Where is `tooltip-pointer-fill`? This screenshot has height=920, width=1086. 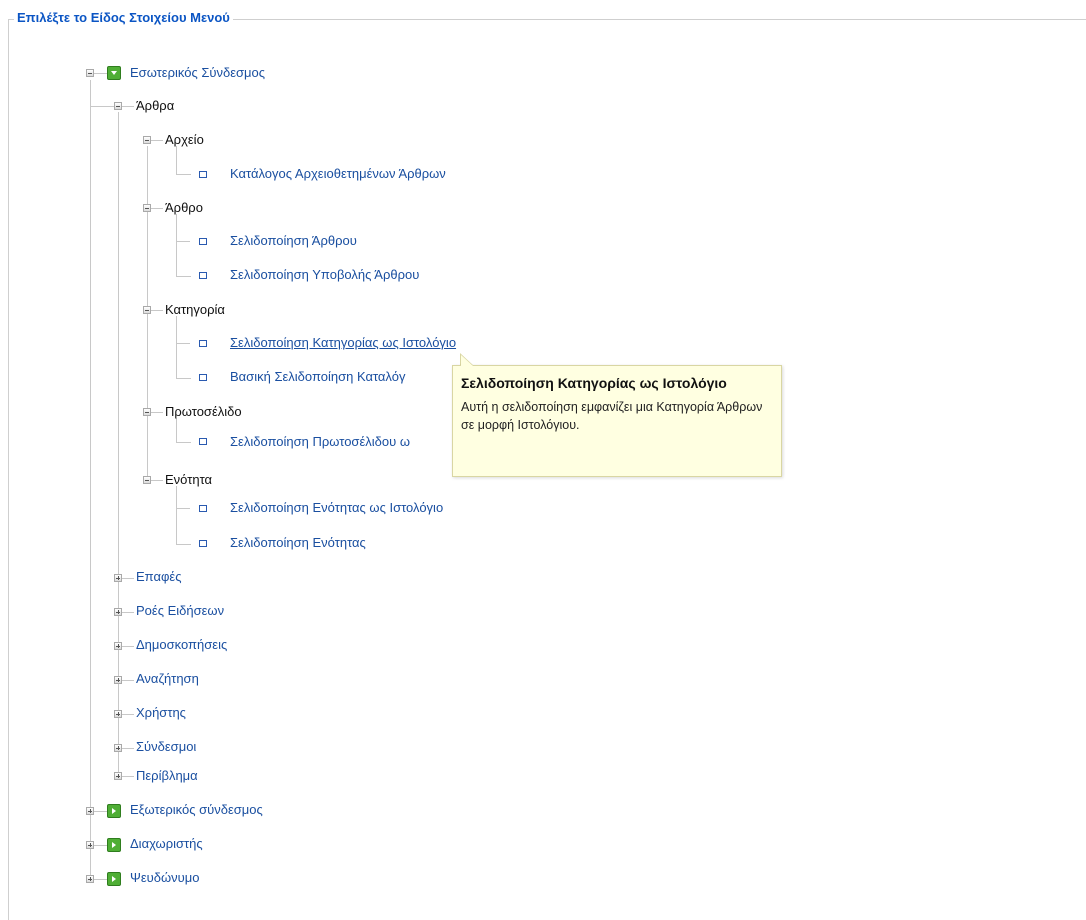 tooltip-pointer-fill is located at coordinates (467, 360).